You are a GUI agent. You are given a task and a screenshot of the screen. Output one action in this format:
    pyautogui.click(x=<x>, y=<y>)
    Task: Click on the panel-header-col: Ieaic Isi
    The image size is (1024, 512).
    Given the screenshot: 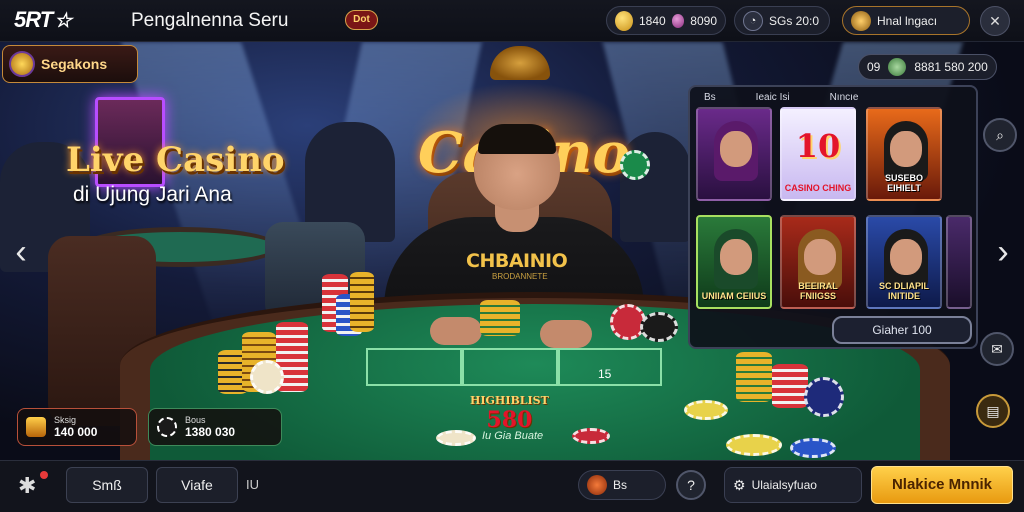 What is the action you would take?
    pyautogui.click(x=772, y=97)
    